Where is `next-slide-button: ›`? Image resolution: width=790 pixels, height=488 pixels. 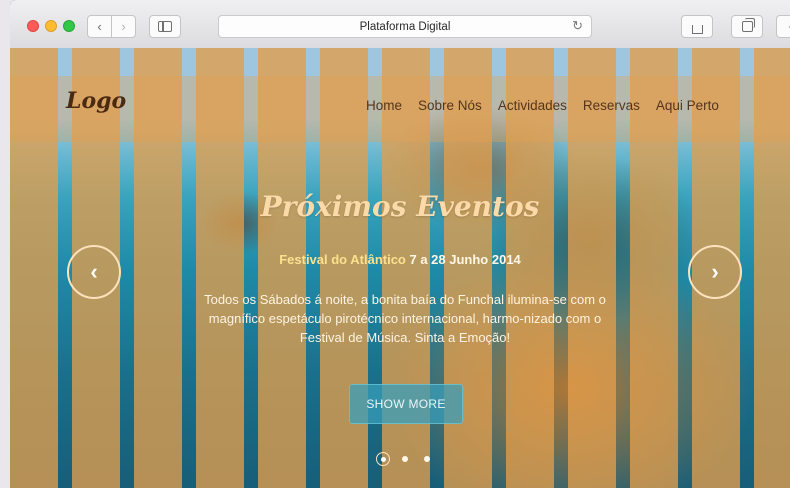
next-slide-button: › is located at coordinates (715, 272).